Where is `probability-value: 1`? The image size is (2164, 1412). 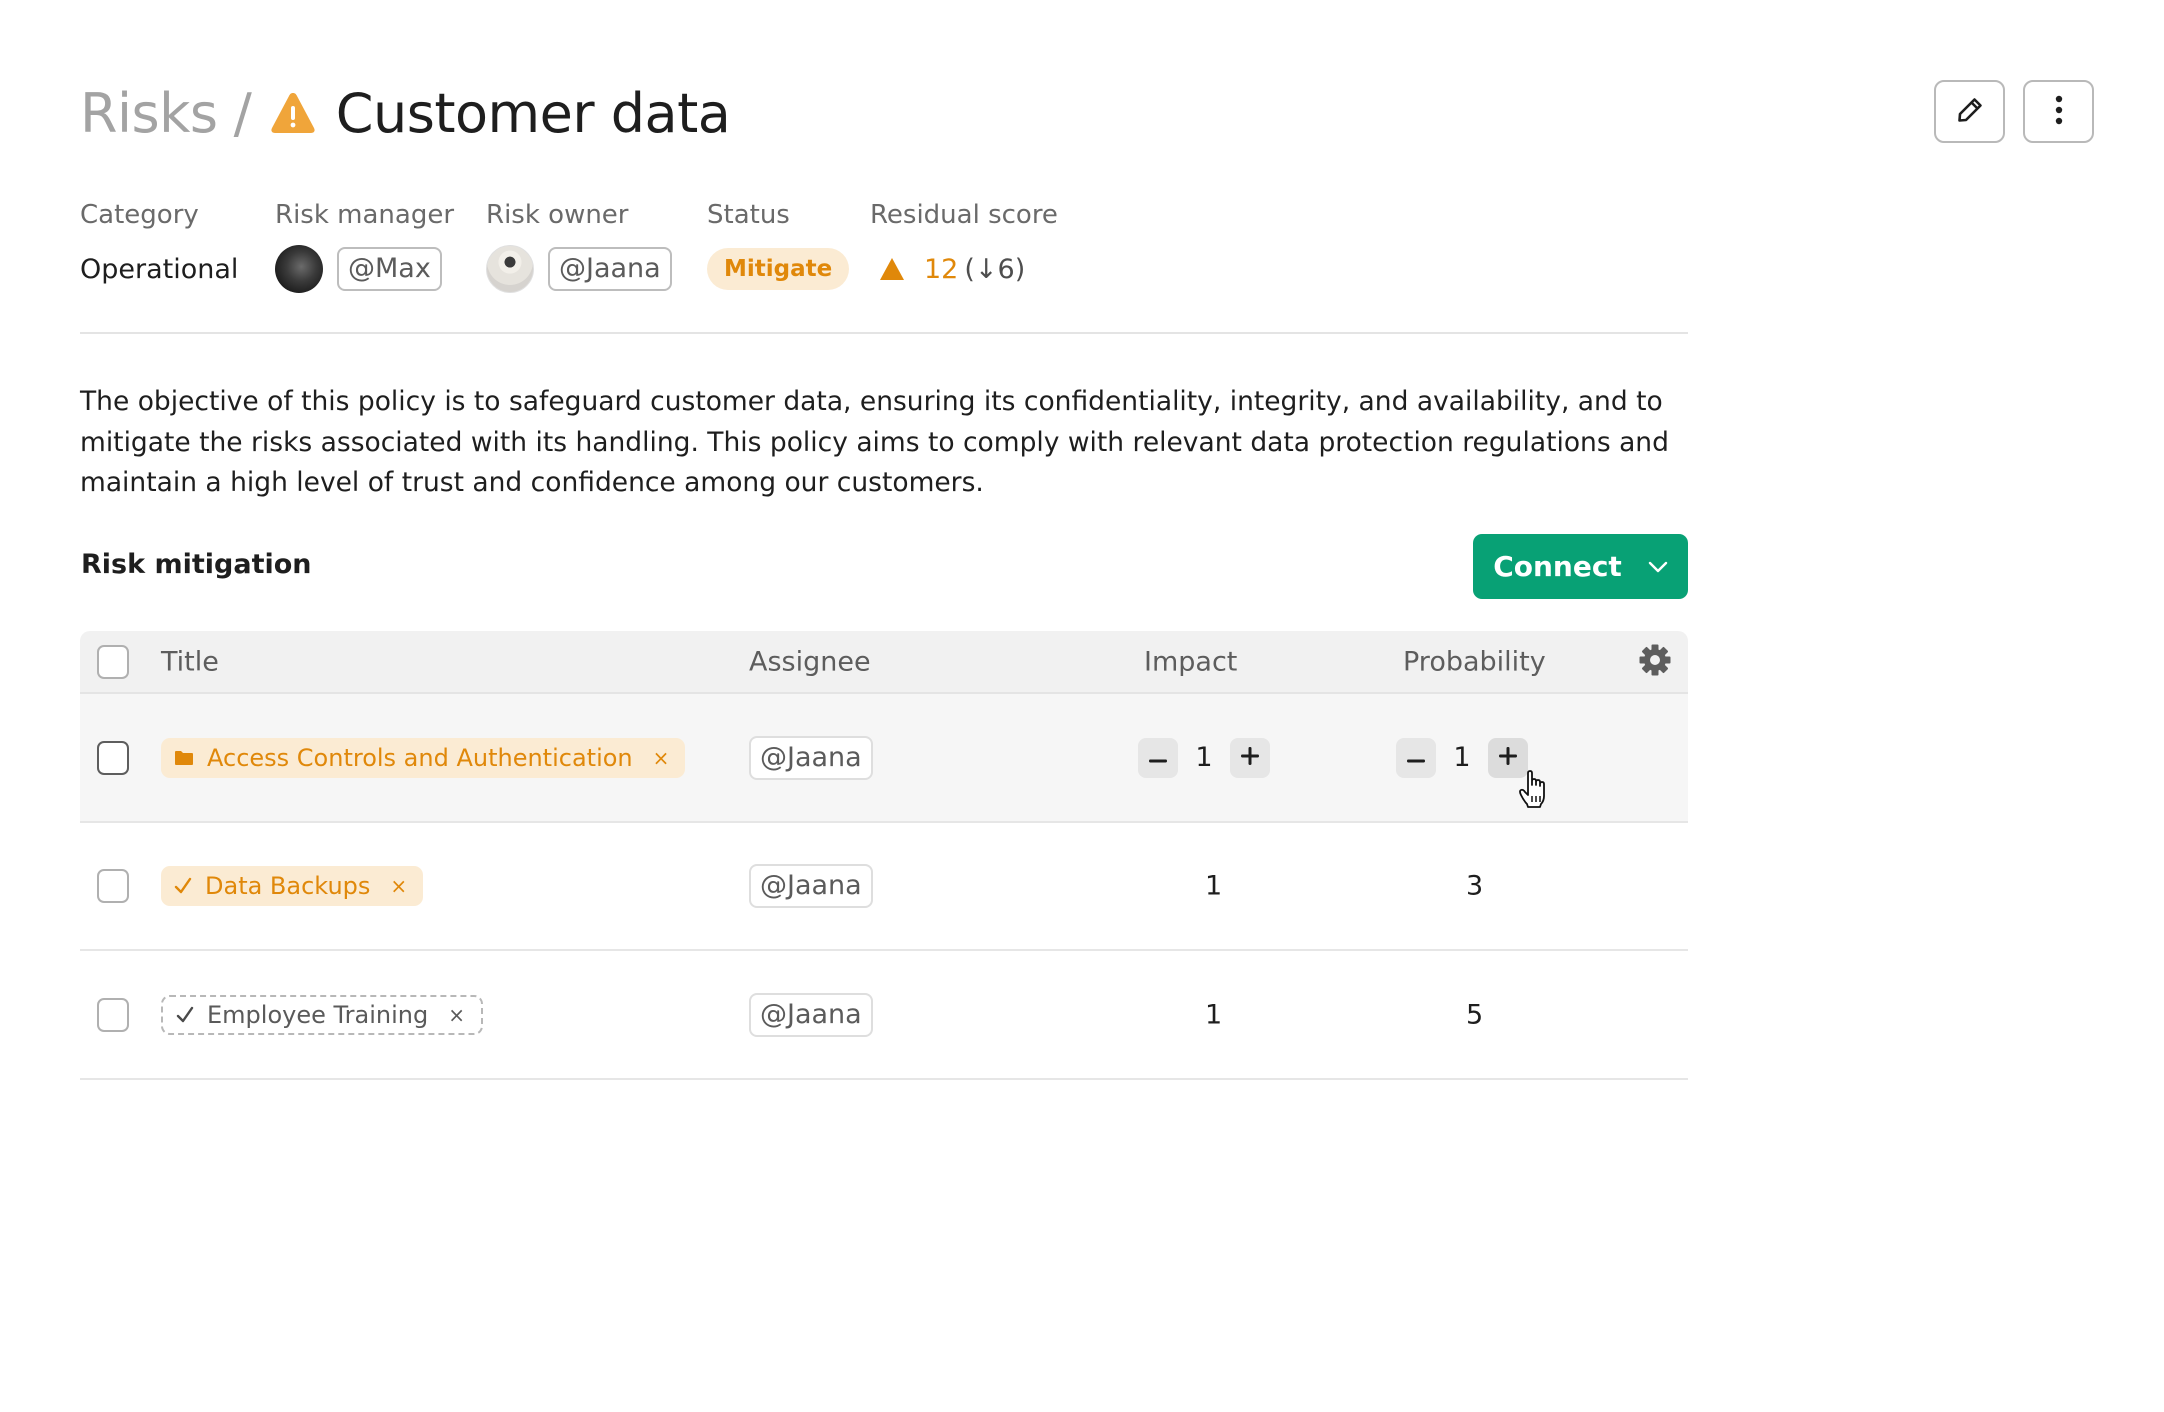 probability-value: 1 is located at coordinates (1462, 757).